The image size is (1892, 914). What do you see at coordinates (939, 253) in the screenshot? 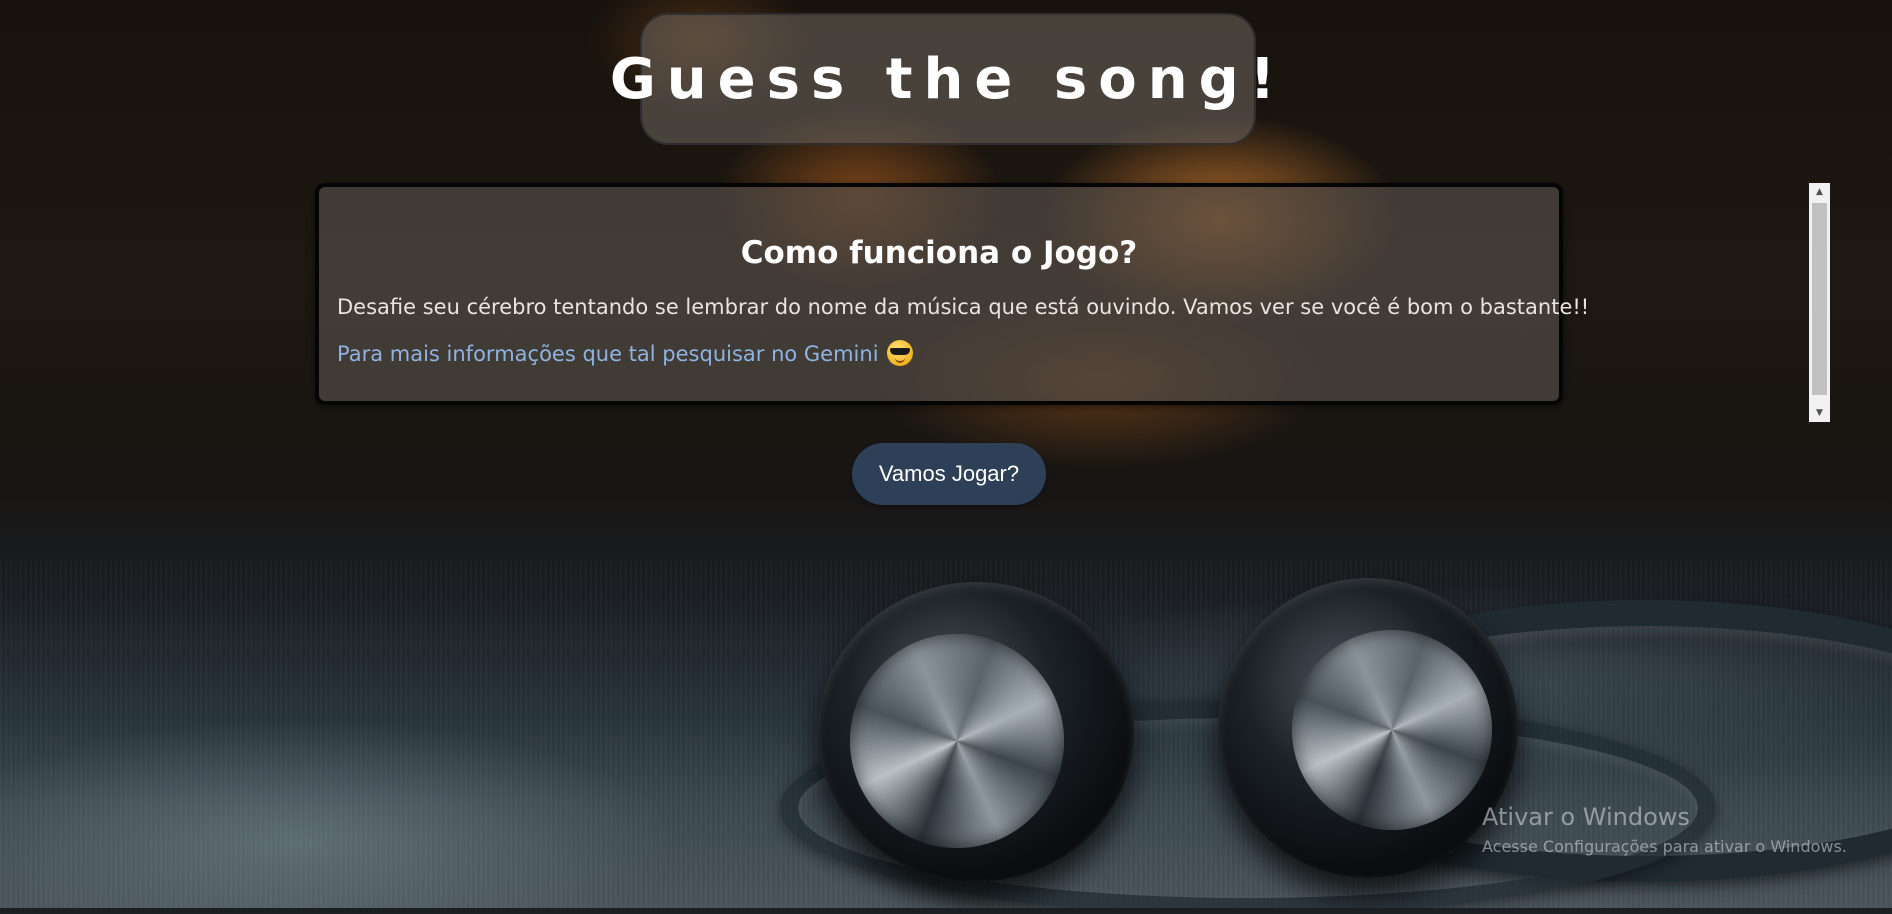
I see `info-heading: Como funciona o Jogo?` at bounding box center [939, 253].